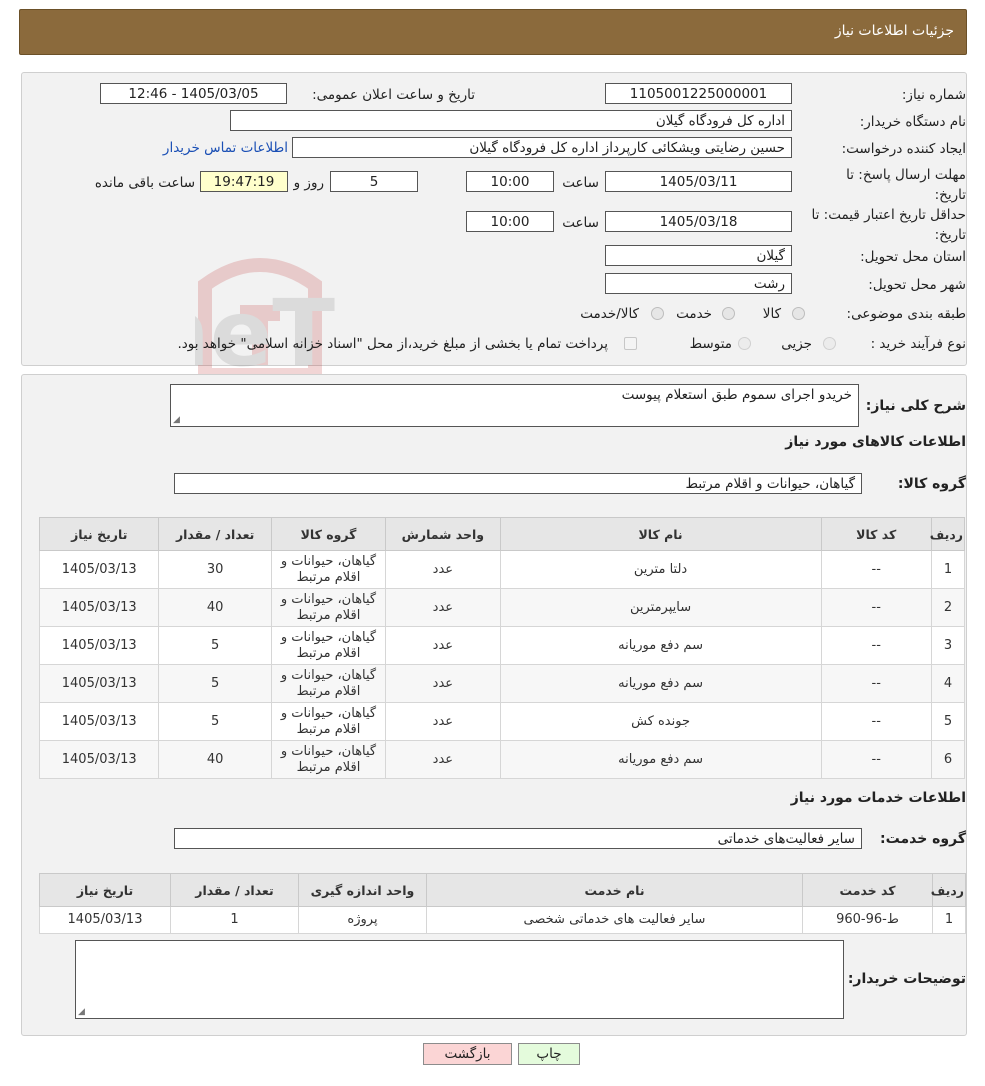  Describe the element at coordinates (443, 534) in the screenshot. I see `goods-col-unit: واحد شمارش` at that location.